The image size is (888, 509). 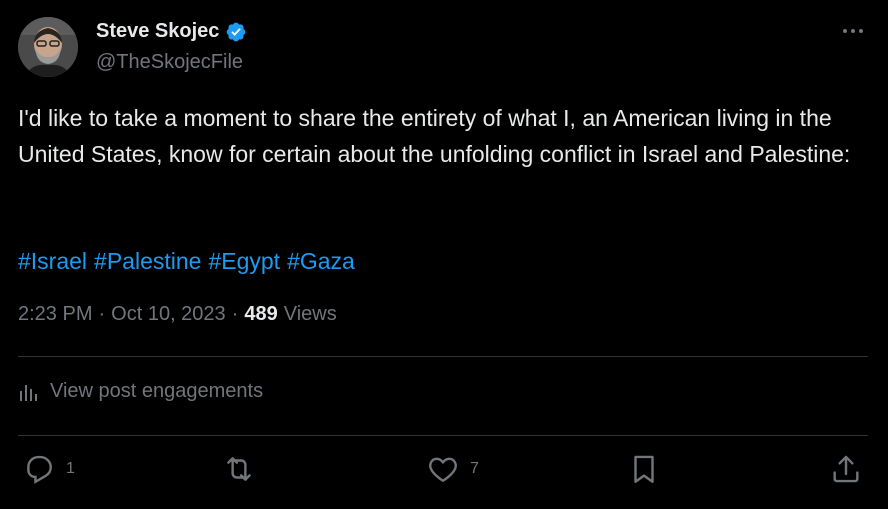 I want to click on more-options-button, so click(x=853, y=31).